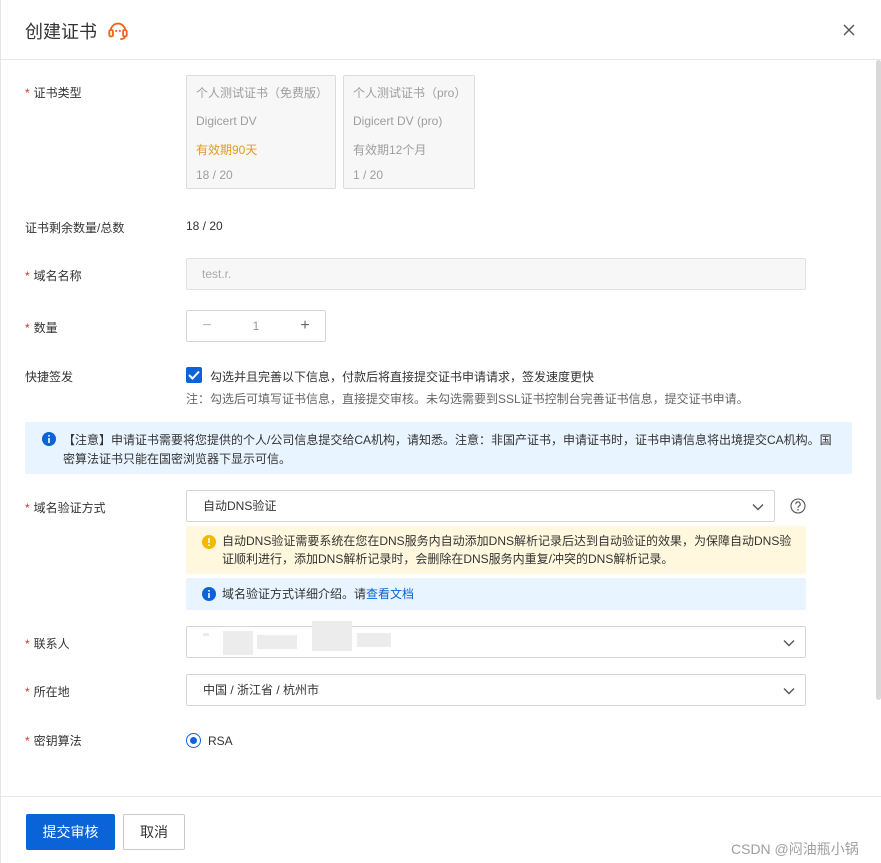 This screenshot has height=863, width=881. What do you see at coordinates (214, 175) in the screenshot?
I see `cert-card-count: 18 / 20` at bounding box center [214, 175].